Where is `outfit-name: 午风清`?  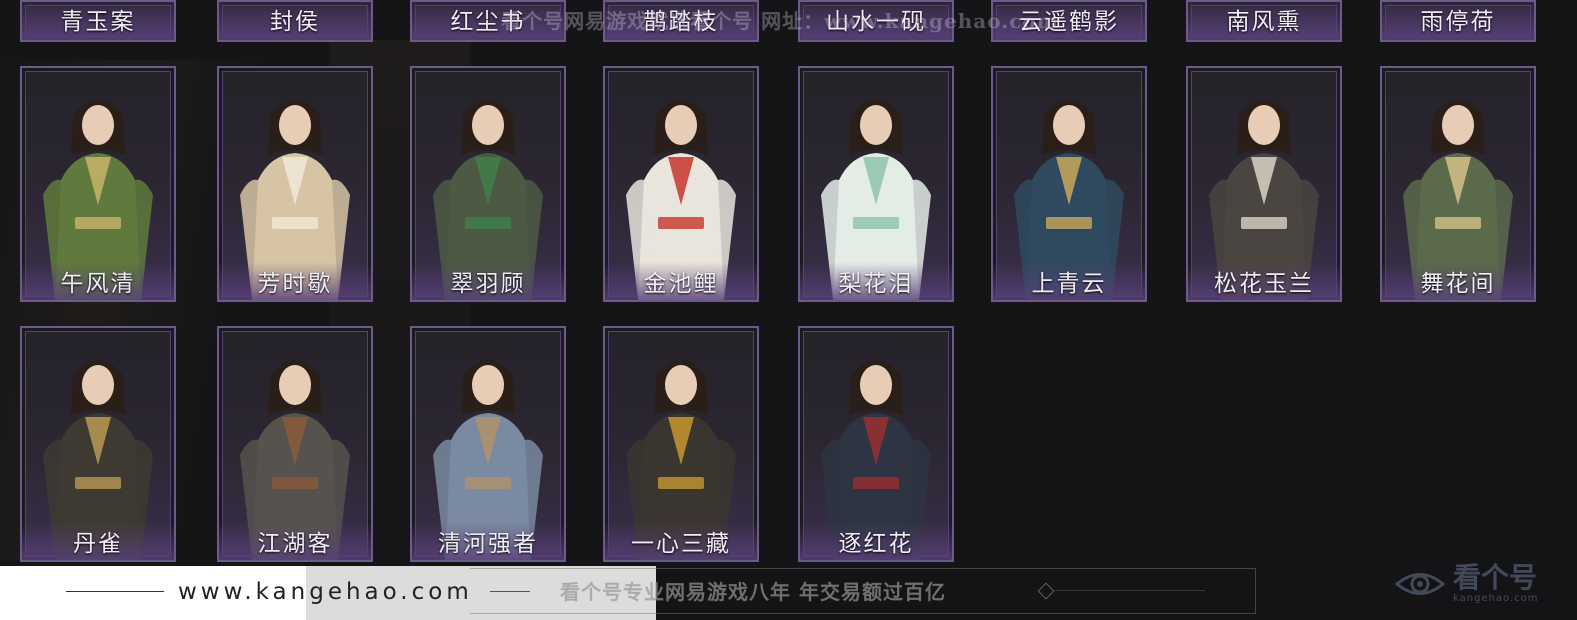
outfit-name: 午风清 is located at coordinates (98, 281).